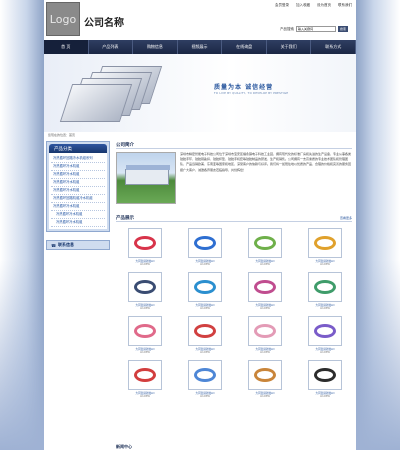 The image size is (400, 450). What do you see at coordinates (66, 47) in the screenshot?
I see `nav-item-home: 首 页` at bounding box center [66, 47].